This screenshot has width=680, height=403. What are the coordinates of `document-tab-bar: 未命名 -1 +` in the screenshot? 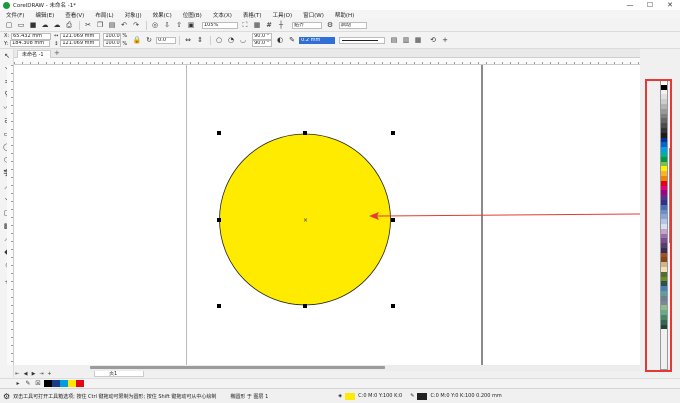 It's located at (320, 53).